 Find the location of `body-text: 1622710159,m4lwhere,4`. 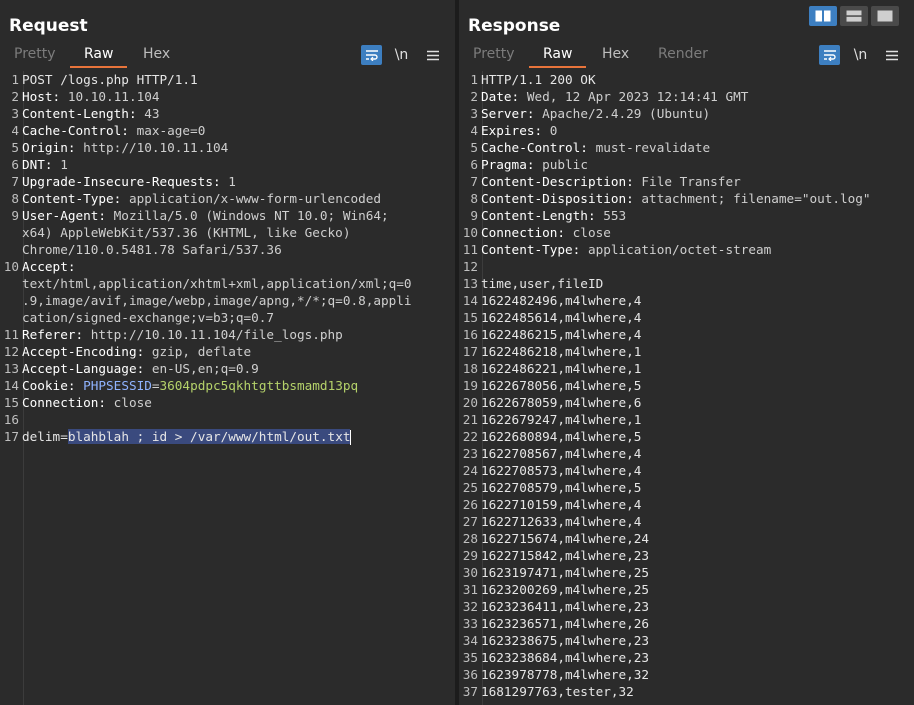

body-text: 1622710159,m4lwhere,4 is located at coordinates (561, 504).